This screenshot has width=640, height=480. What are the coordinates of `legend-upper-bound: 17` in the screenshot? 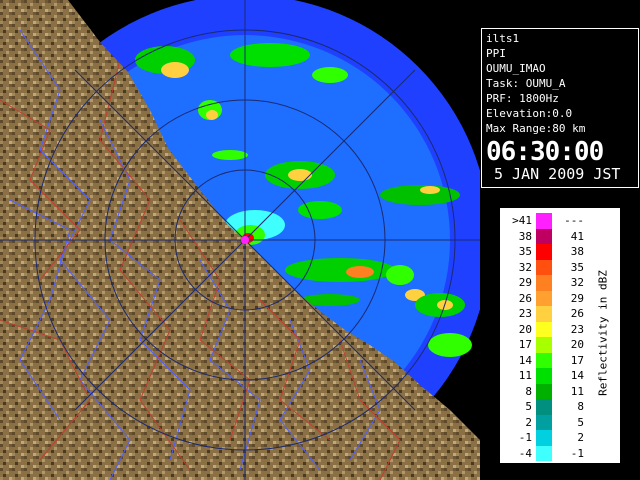 It's located at (577, 360).